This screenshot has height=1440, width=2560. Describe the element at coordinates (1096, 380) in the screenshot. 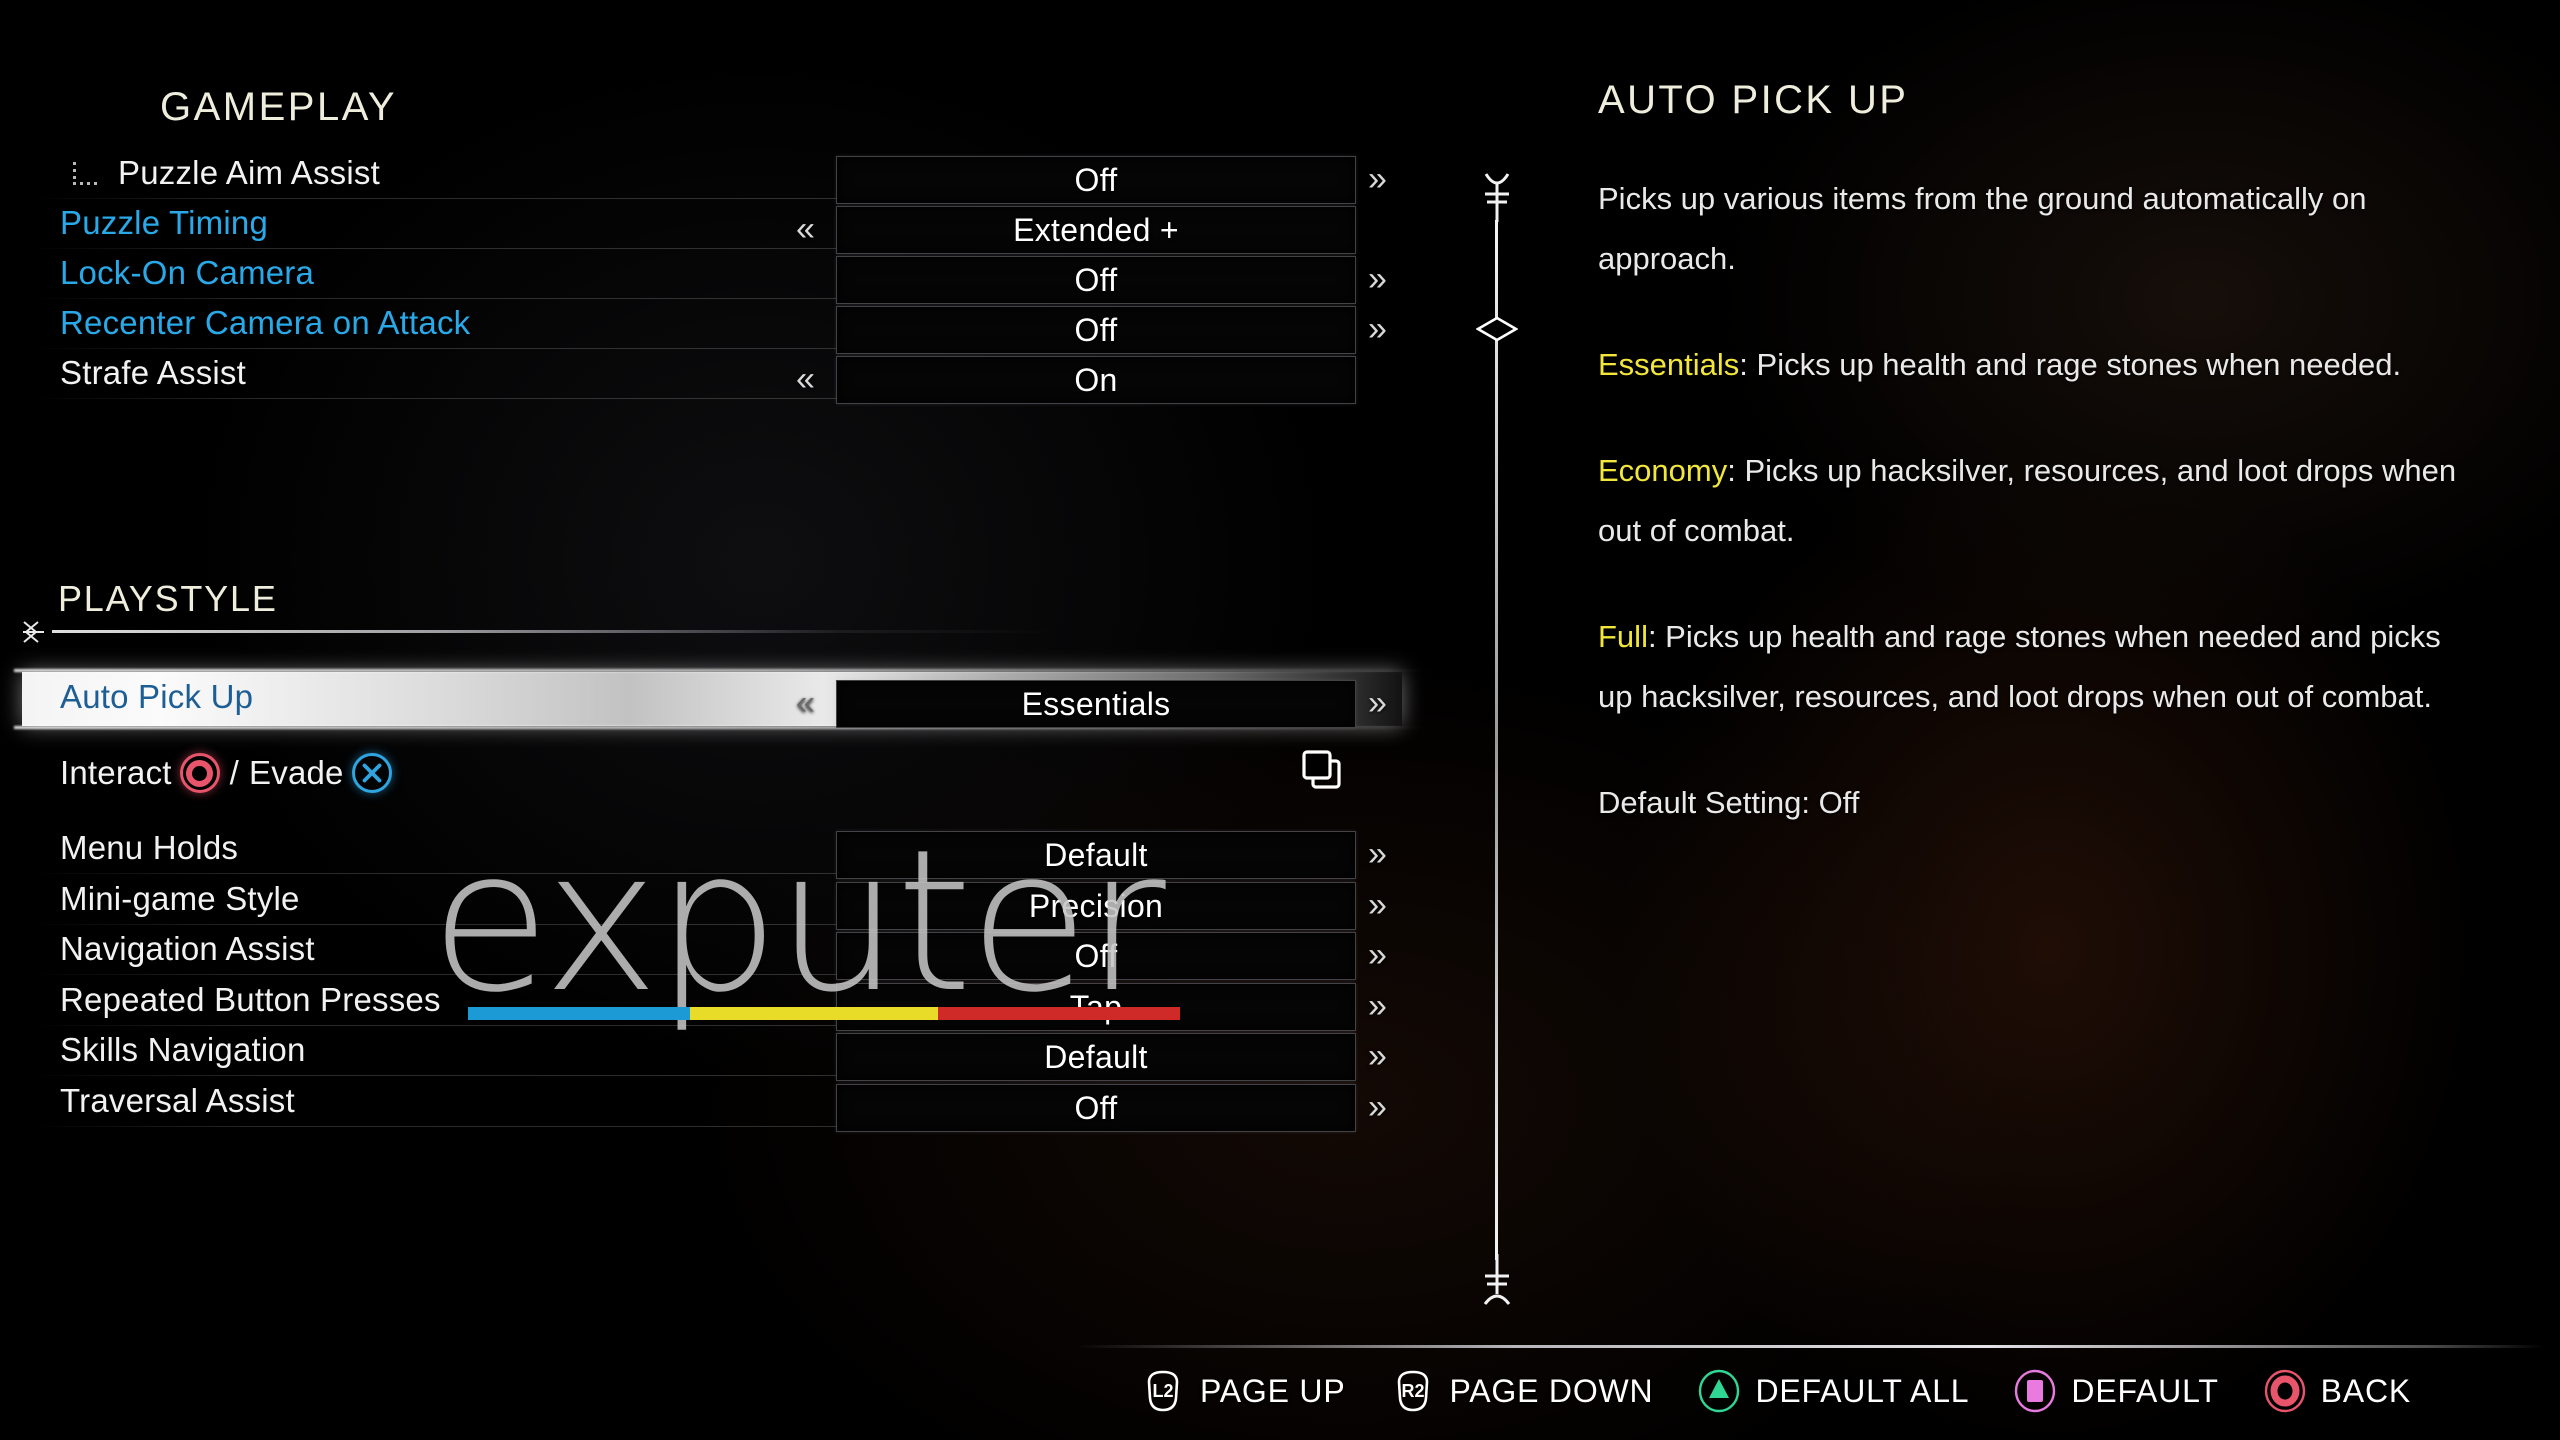

I see `setting-value-box: On` at that location.